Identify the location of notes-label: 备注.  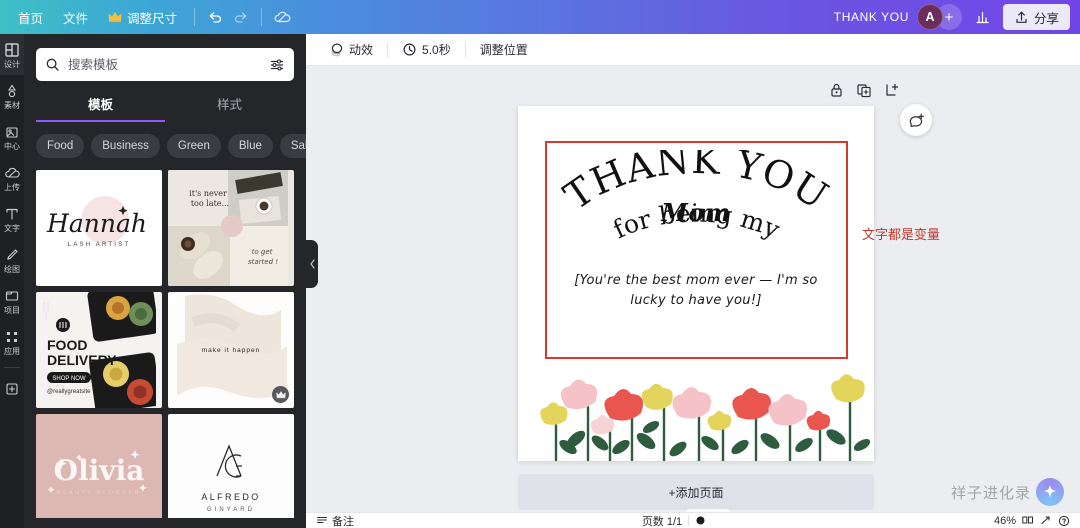
(343, 521).